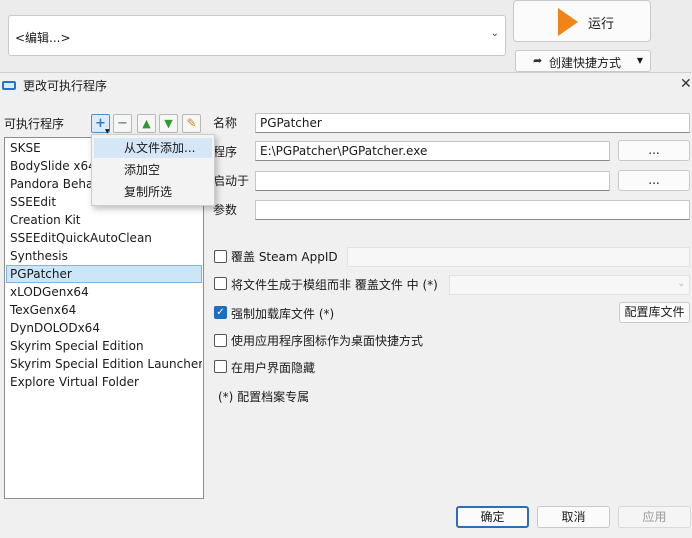 This screenshot has width=692, height=538. What do you see at coordinates (654, 517) in the screenshot?
I see `apply-button: 应用` at bounding box center [654, 517].